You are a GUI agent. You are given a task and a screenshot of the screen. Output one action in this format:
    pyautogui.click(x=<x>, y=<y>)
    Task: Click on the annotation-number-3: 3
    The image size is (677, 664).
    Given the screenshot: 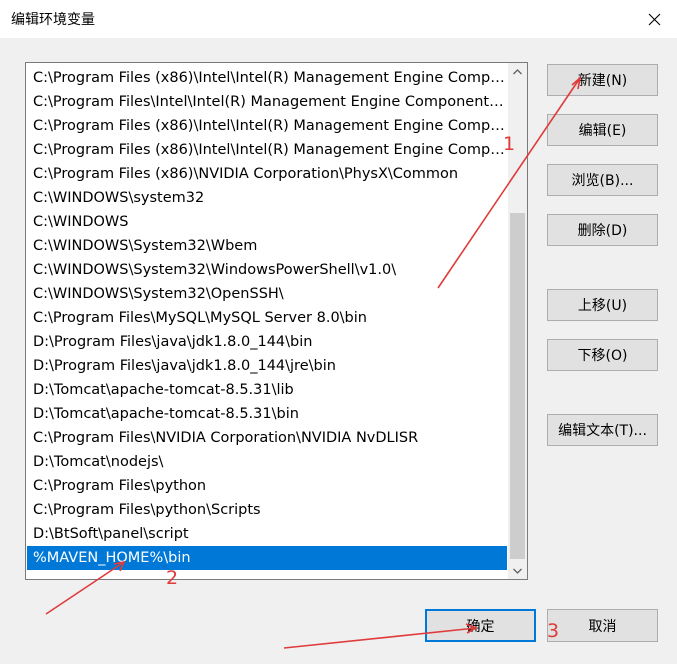 What is the action you would take?
    pyautogui.click(x=553, y=631)
    